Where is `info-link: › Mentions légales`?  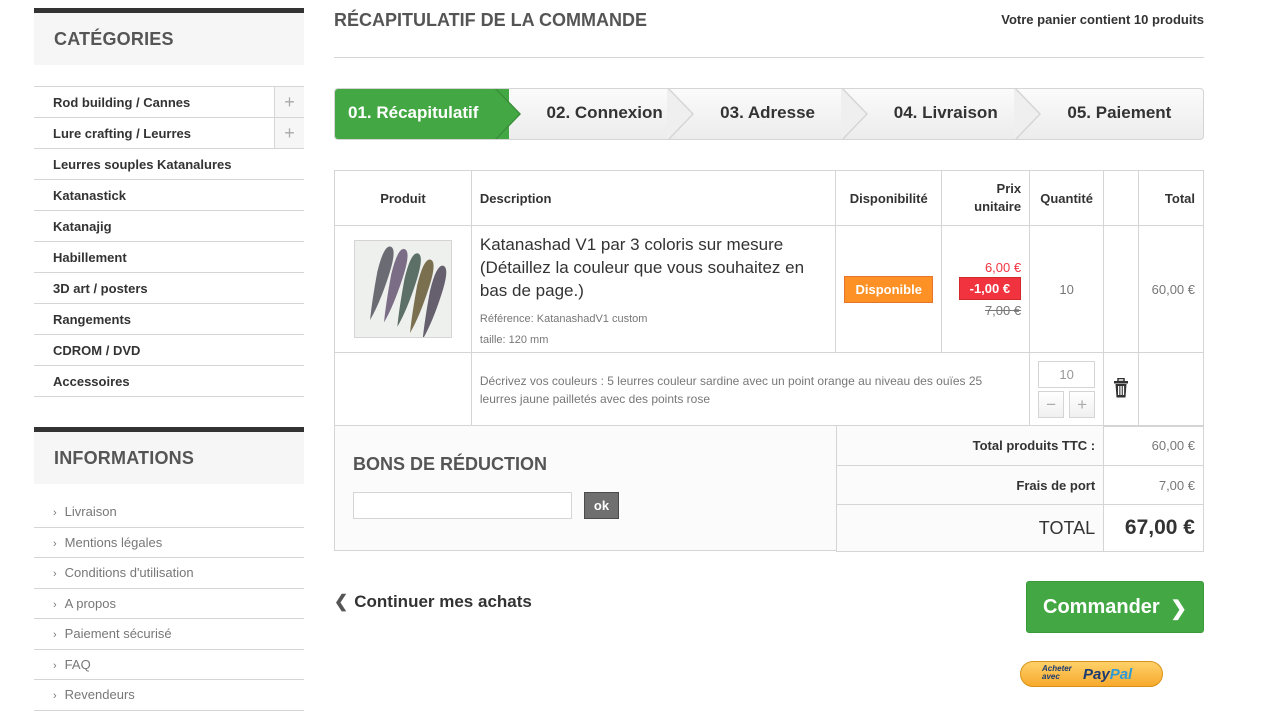
info-link: › Mentions légales is located at coordinates (169, 543).